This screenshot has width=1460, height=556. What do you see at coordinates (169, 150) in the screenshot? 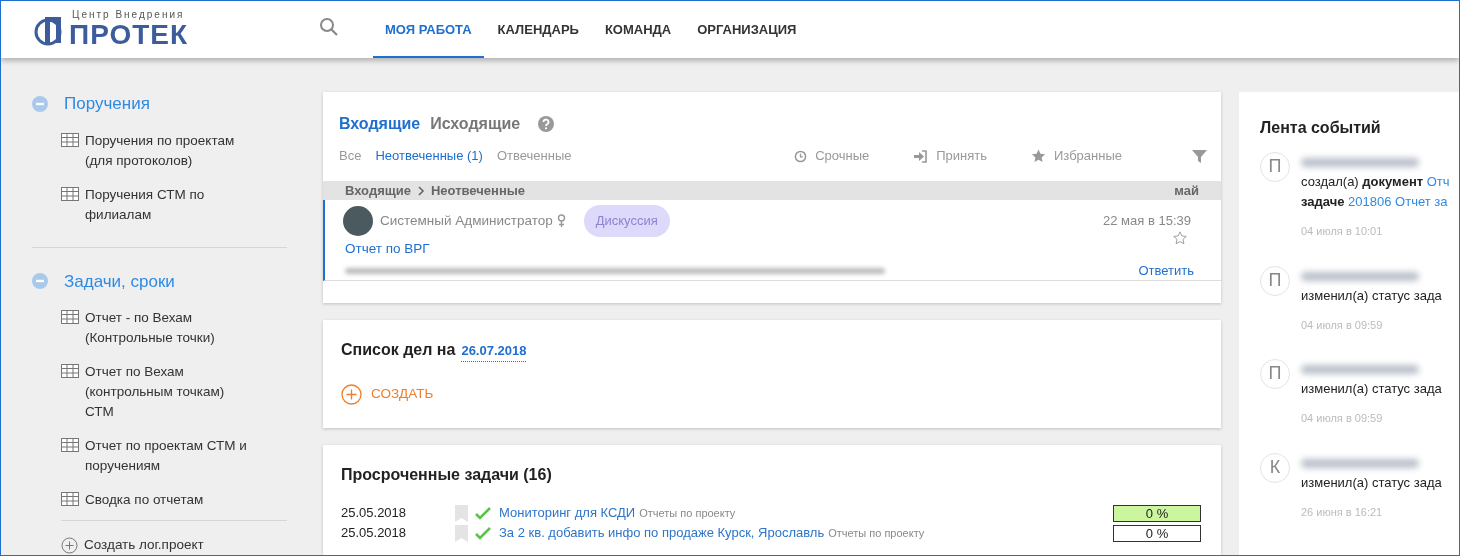
I see `report-link: Поручения по проектам (для протоколов)` at bounding box center [169, 150].